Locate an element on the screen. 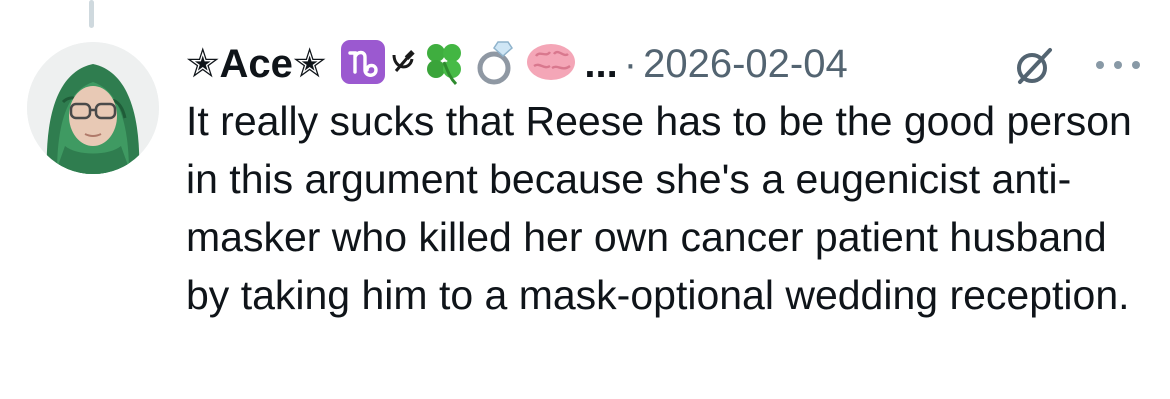 Image resolution: width=1170 pixels, height=399 pixels. capricorn-emoji is located at coordinates (363, 64).